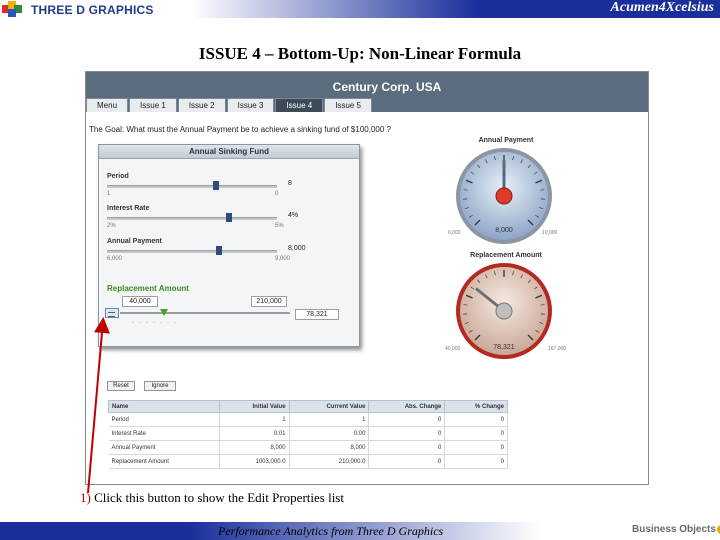  Describe the element at coordinates (164, 433) in the screenshot. I see `table-cell: Interest Rate` at that location.